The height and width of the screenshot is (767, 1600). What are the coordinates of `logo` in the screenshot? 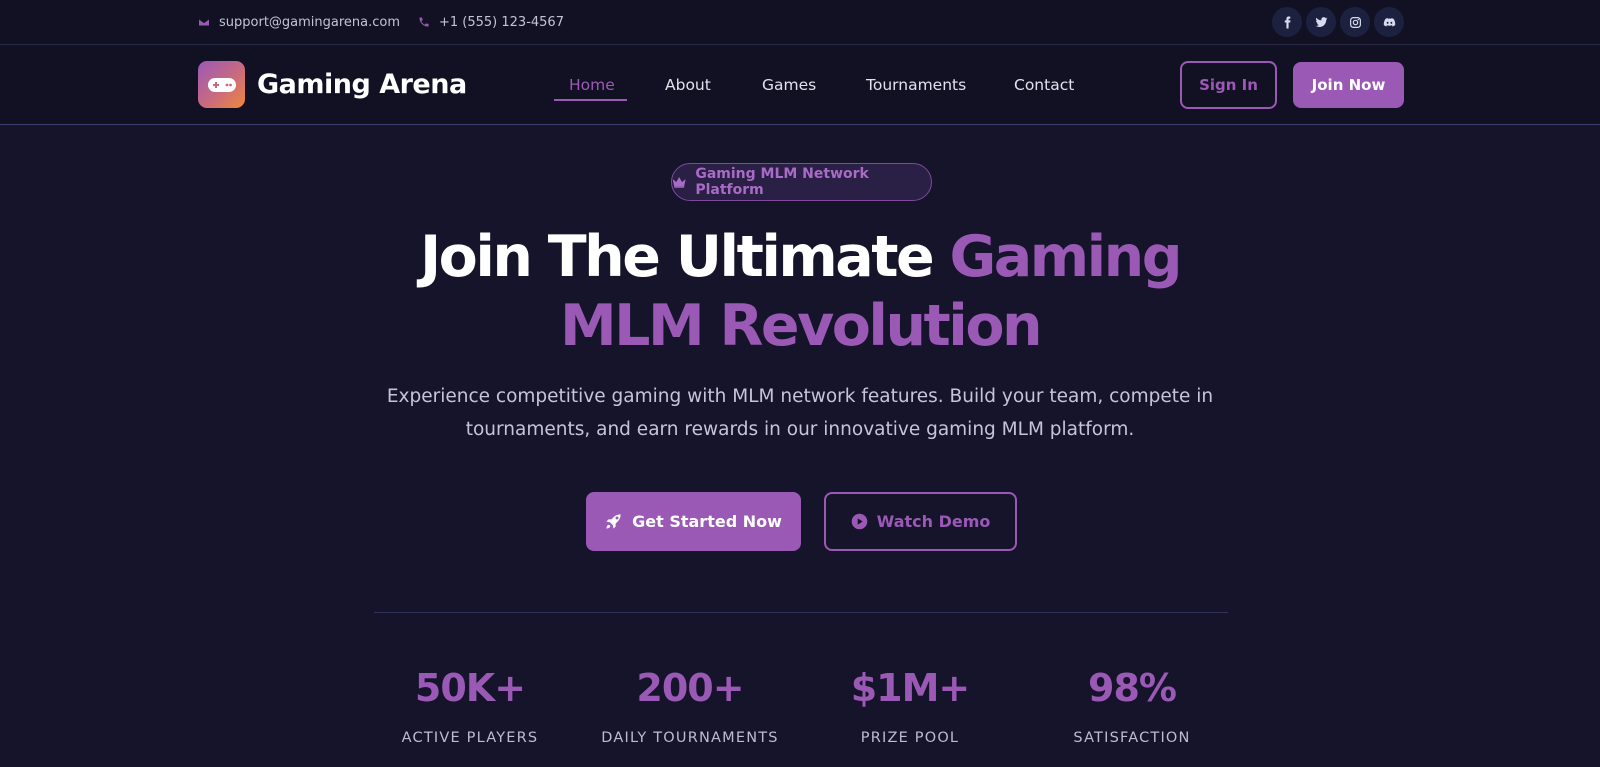 It's located at (221, 84).